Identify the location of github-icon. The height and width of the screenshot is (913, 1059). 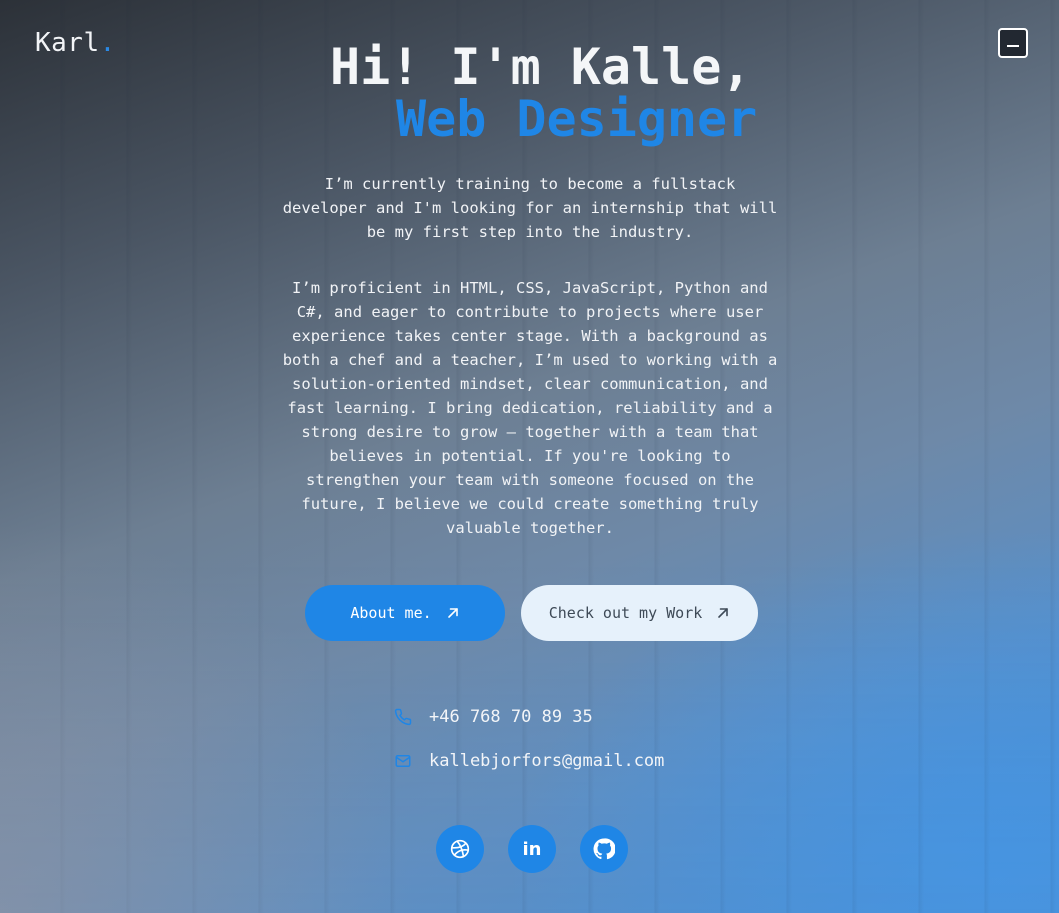
(604, 849).